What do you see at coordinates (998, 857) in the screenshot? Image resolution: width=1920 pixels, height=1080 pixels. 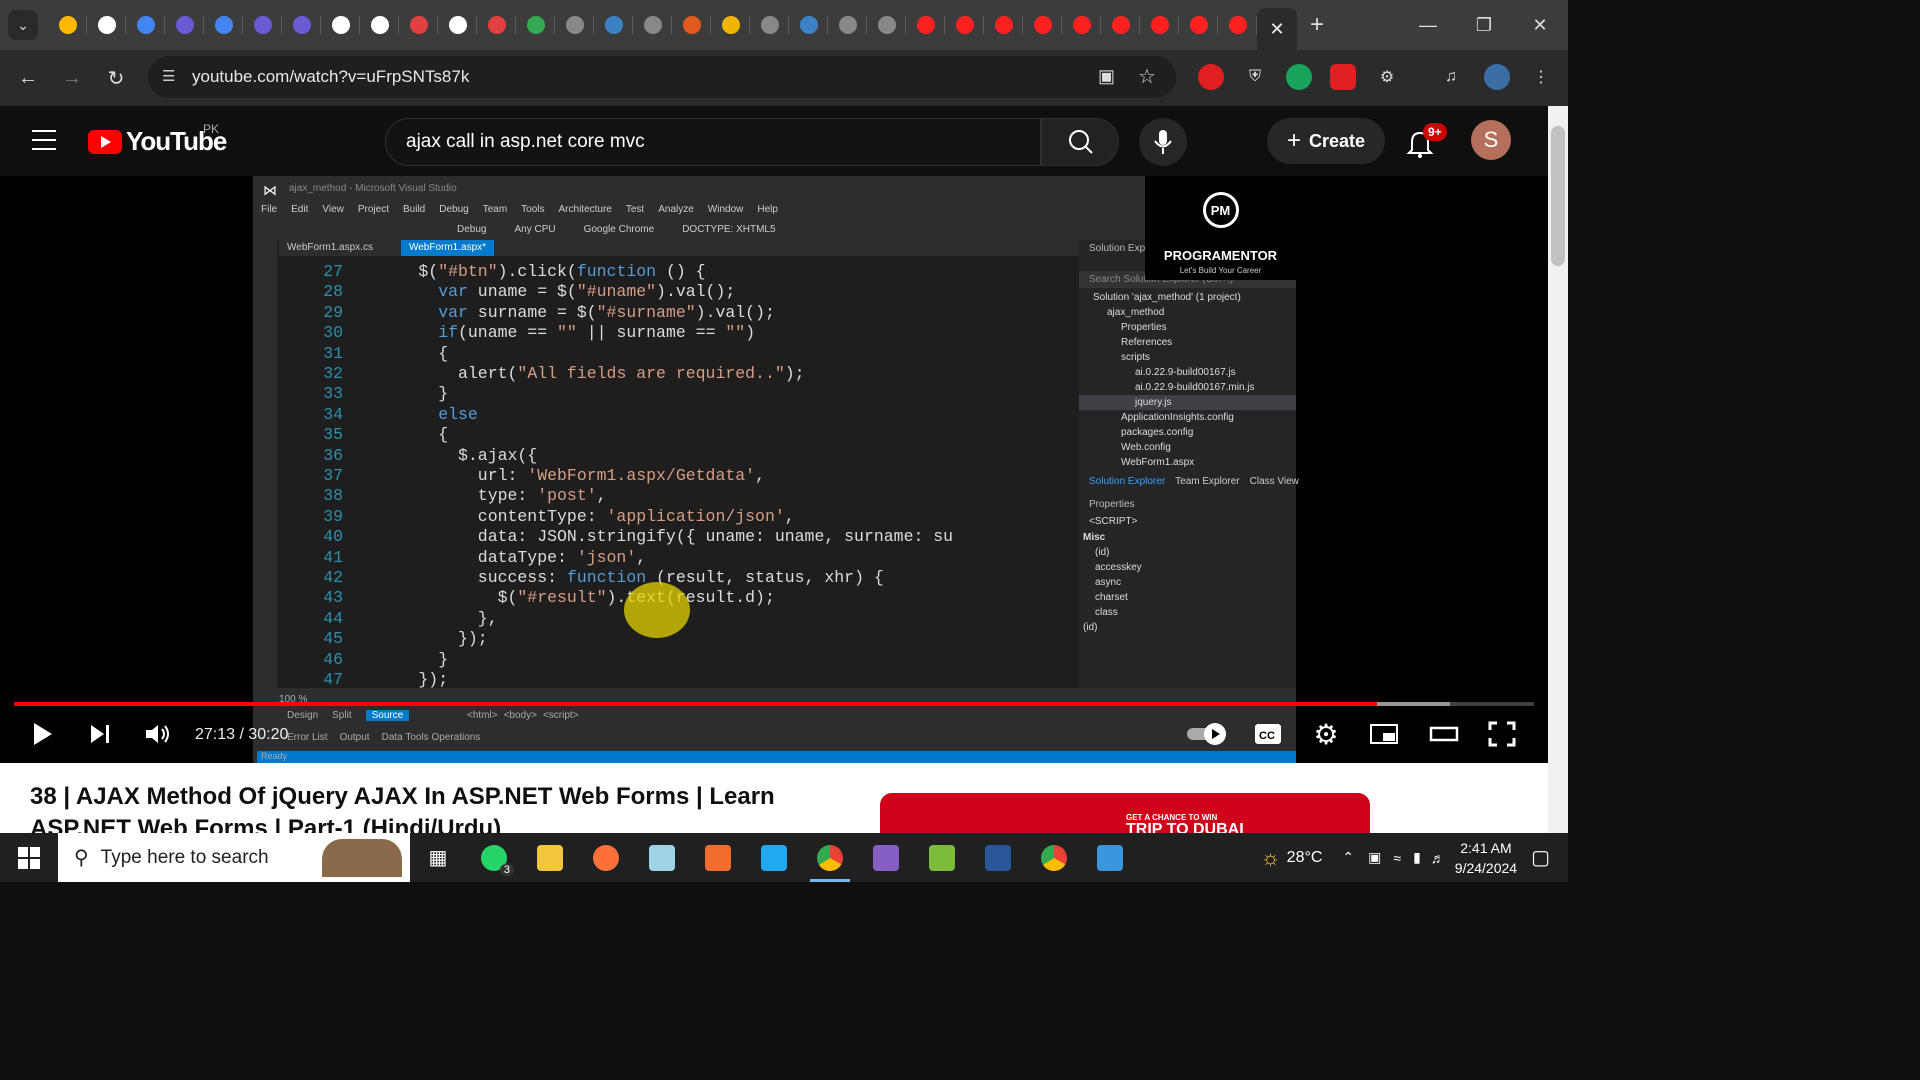 I see `taskbar-word` at bounding box center [998, 857].